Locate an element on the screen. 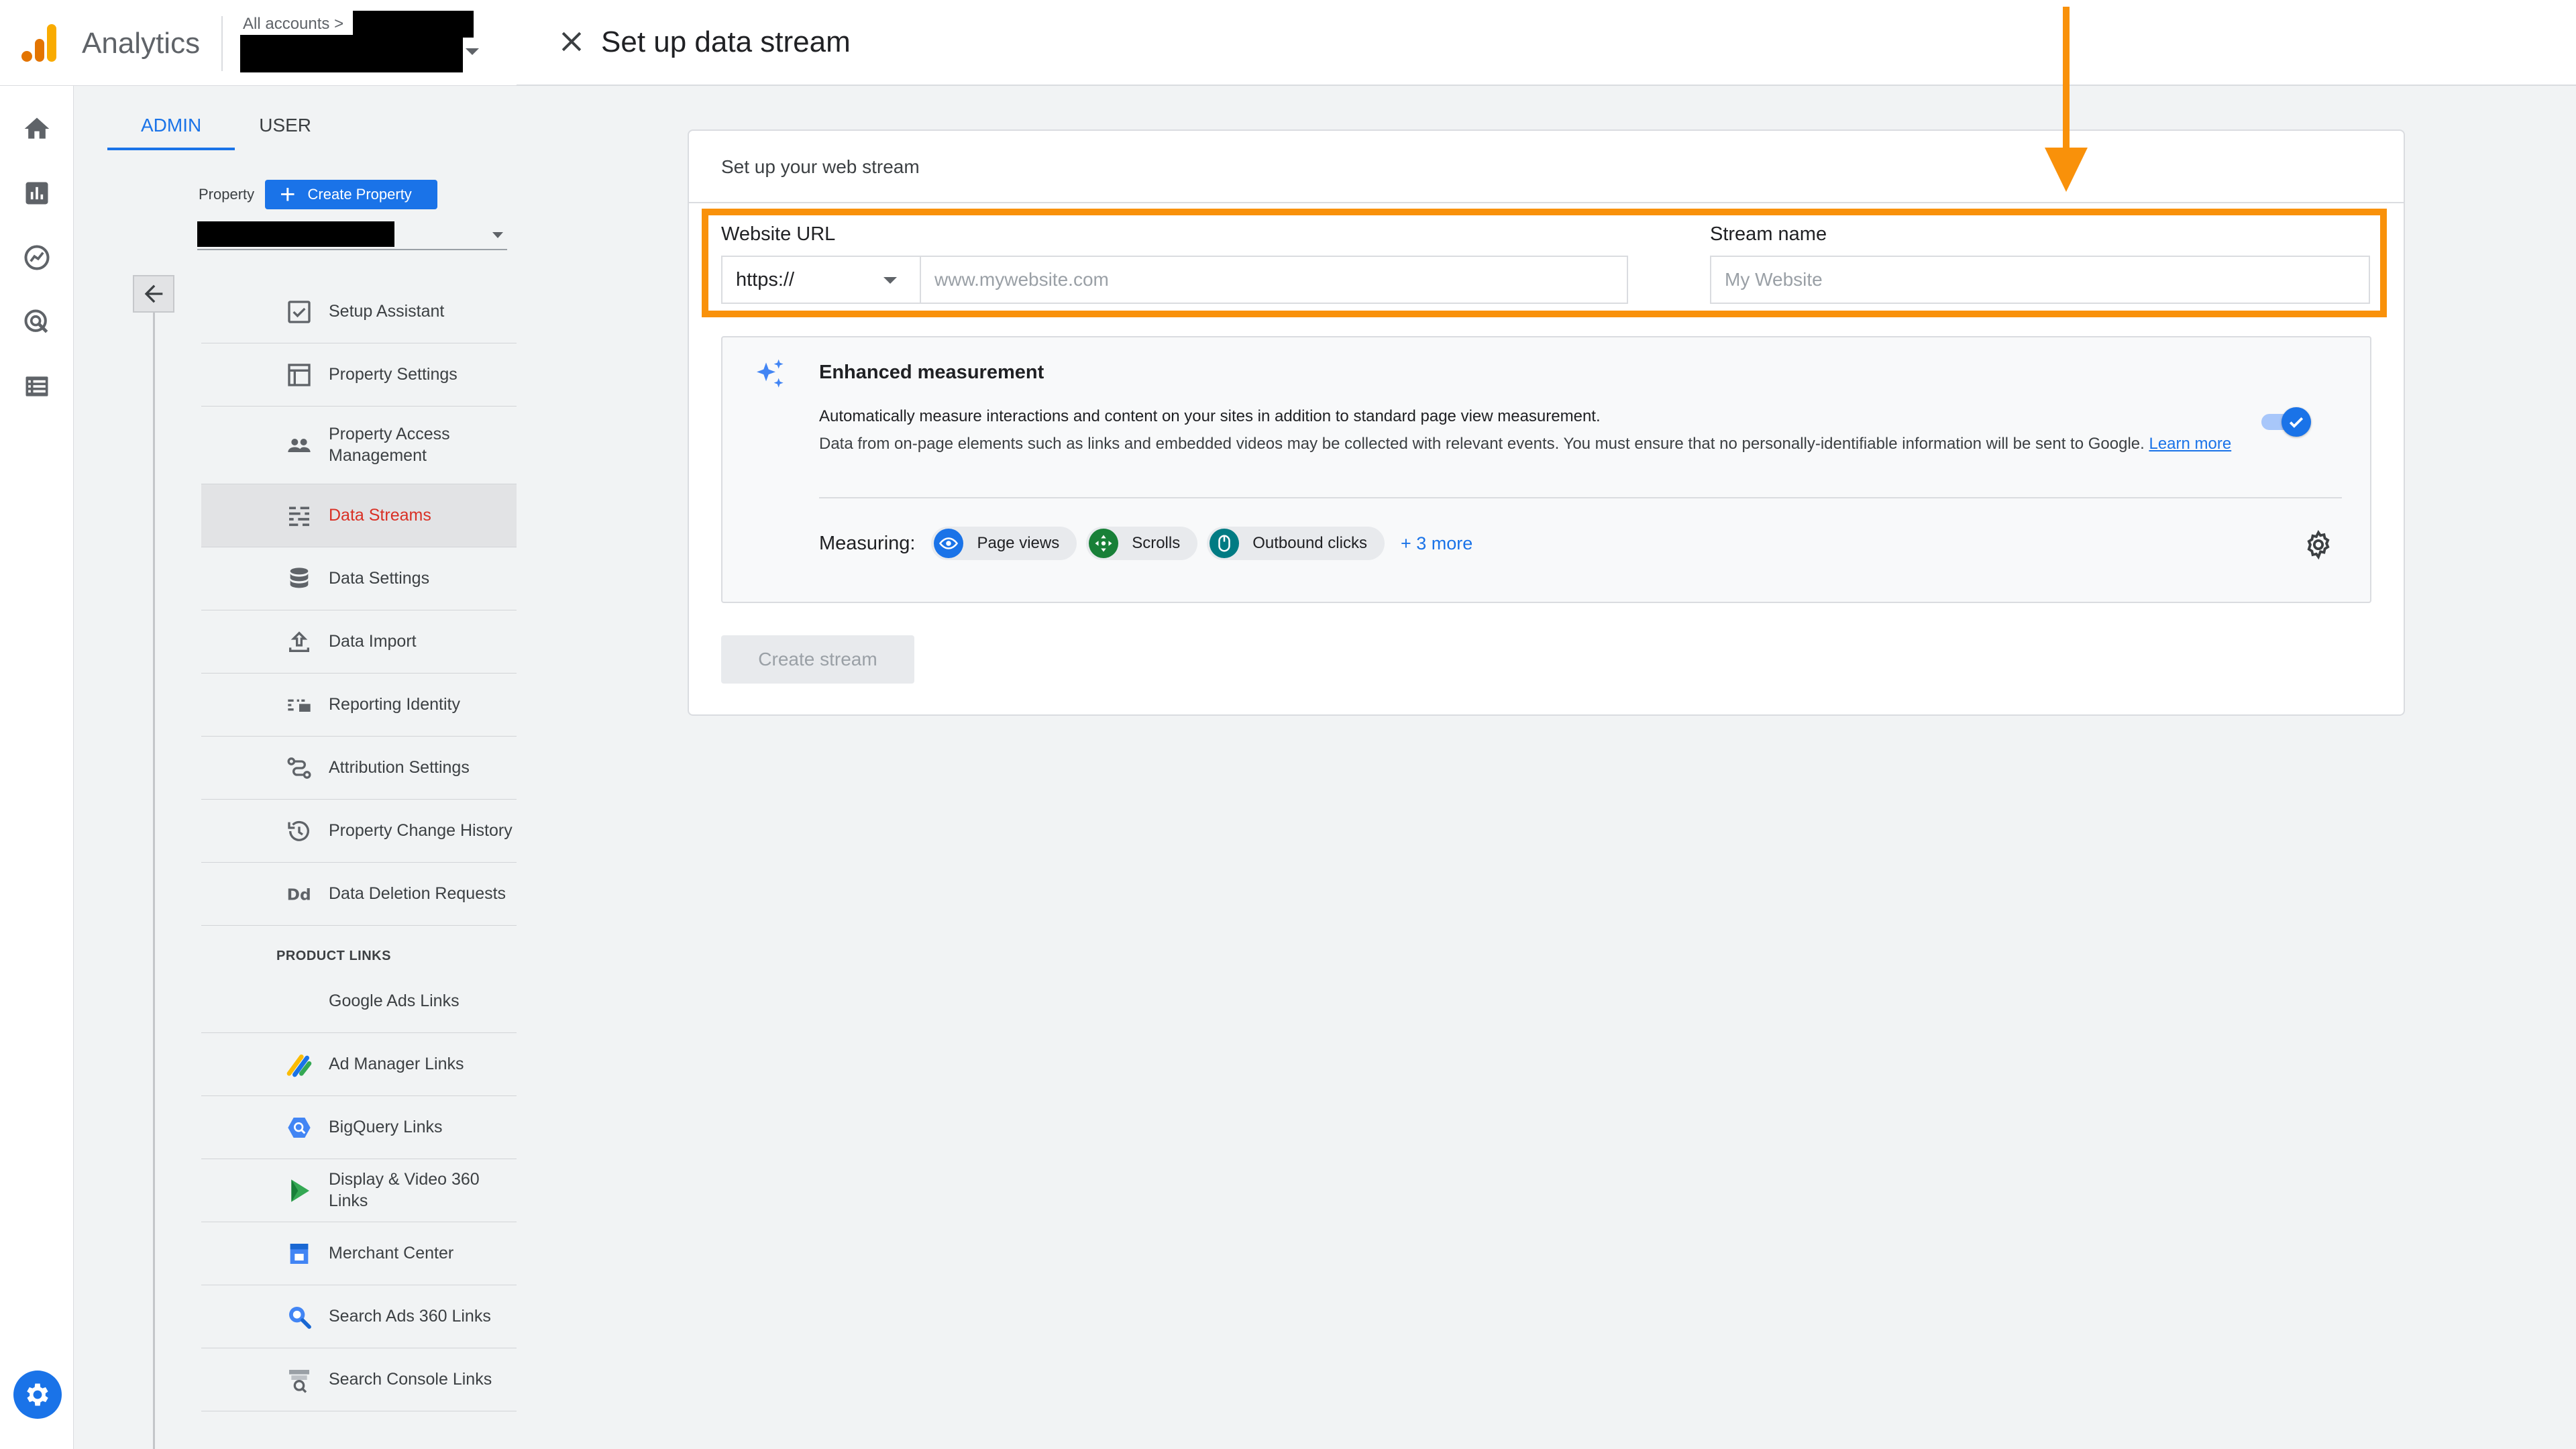 This screenshot has width=2576, height=1449. chip-scrolls: Scrolls is located at coordinates (1142, 543).